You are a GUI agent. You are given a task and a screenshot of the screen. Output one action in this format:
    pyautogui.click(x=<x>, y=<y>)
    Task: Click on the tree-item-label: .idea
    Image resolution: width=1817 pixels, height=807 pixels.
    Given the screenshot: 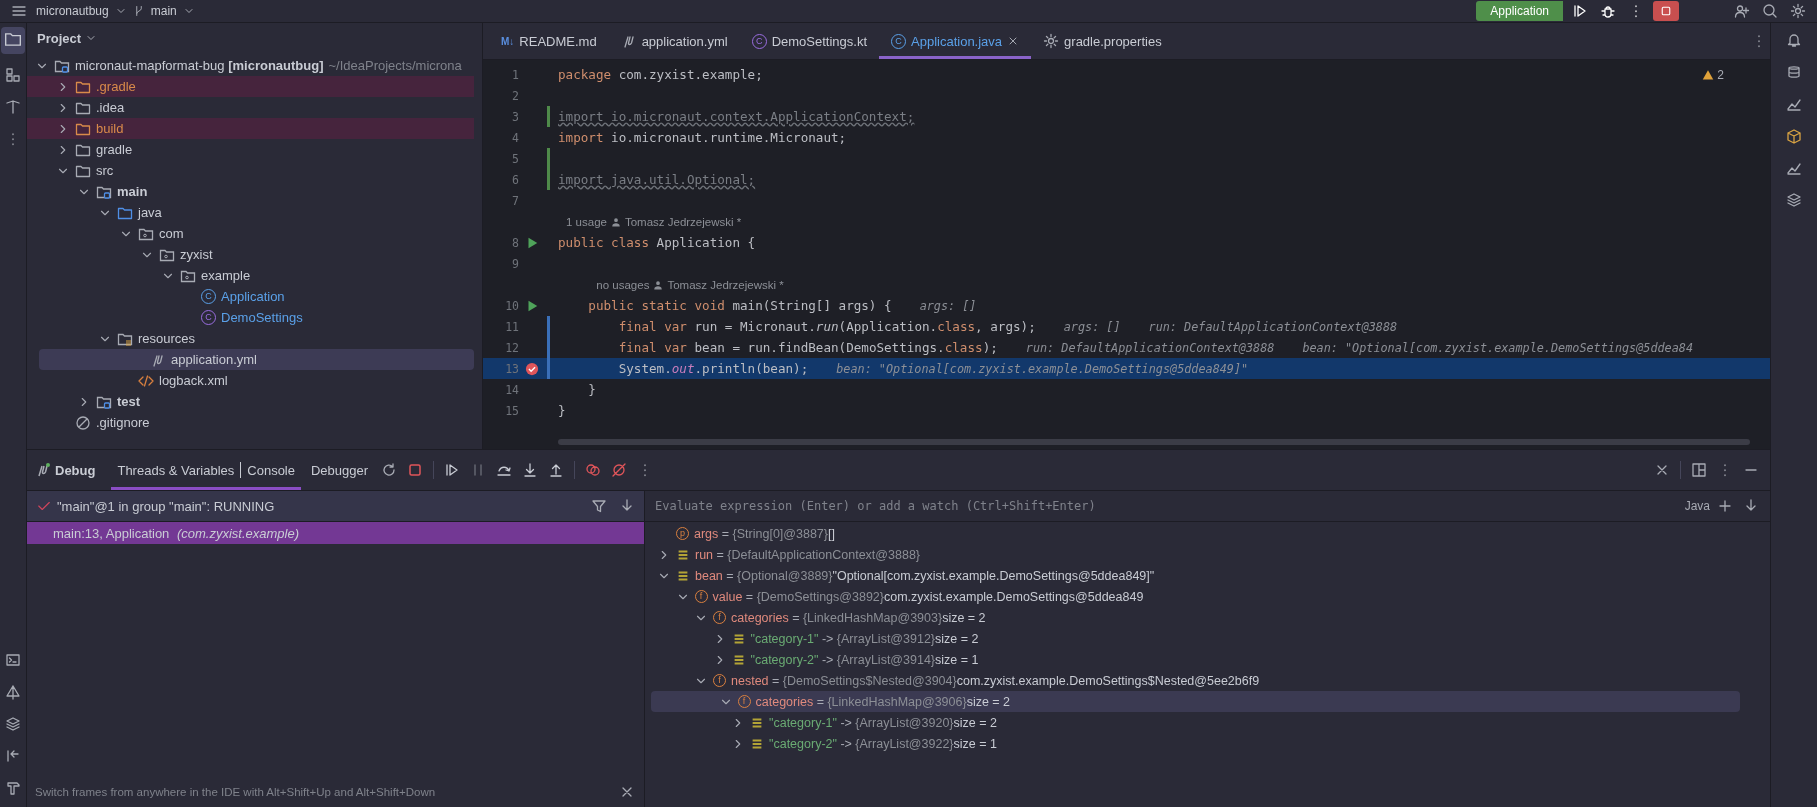 What is the action you would take?
    pyautogui.click(x=110, y=107)
    